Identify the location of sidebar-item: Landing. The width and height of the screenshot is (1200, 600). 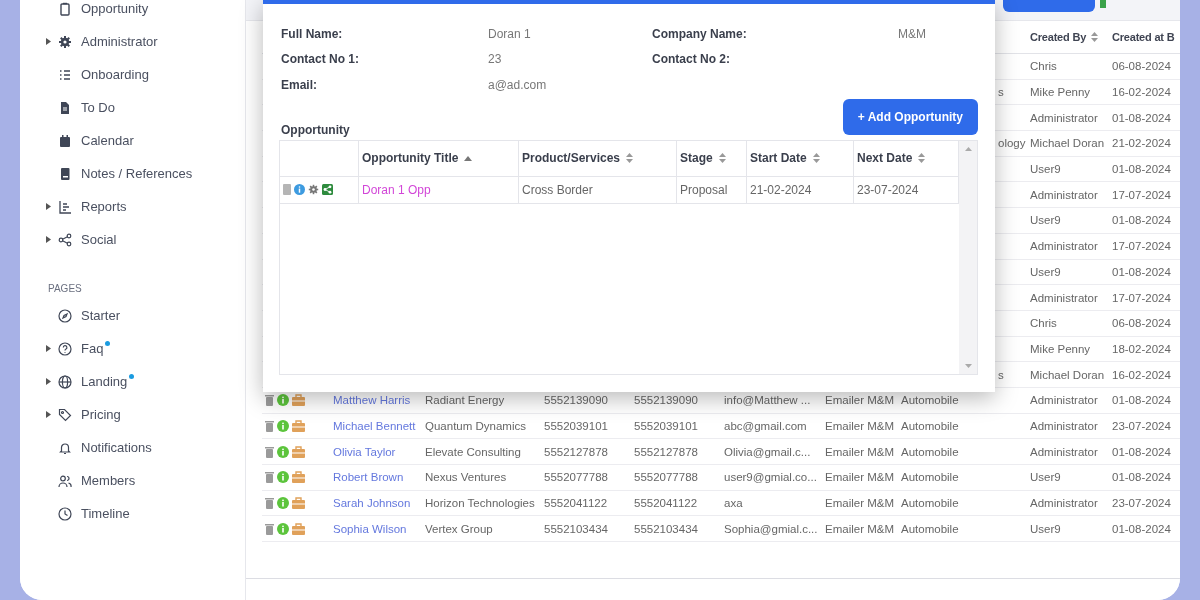
(132, 381).